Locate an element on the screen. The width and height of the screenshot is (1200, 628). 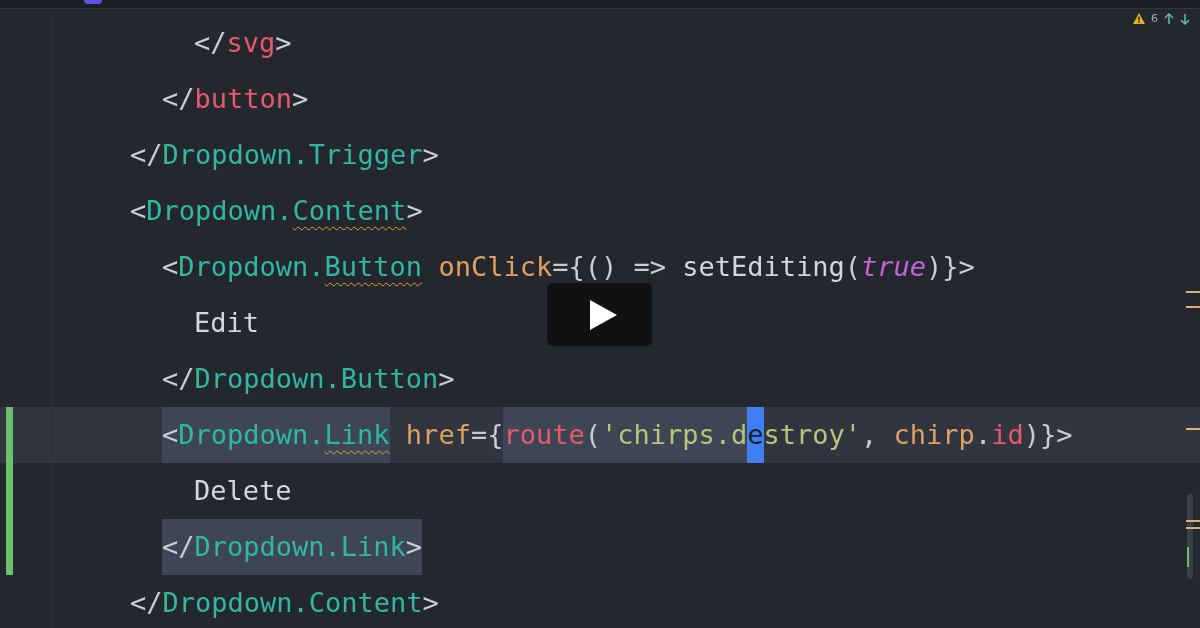
code-token: ={() => is located at coordinates (609, 267).